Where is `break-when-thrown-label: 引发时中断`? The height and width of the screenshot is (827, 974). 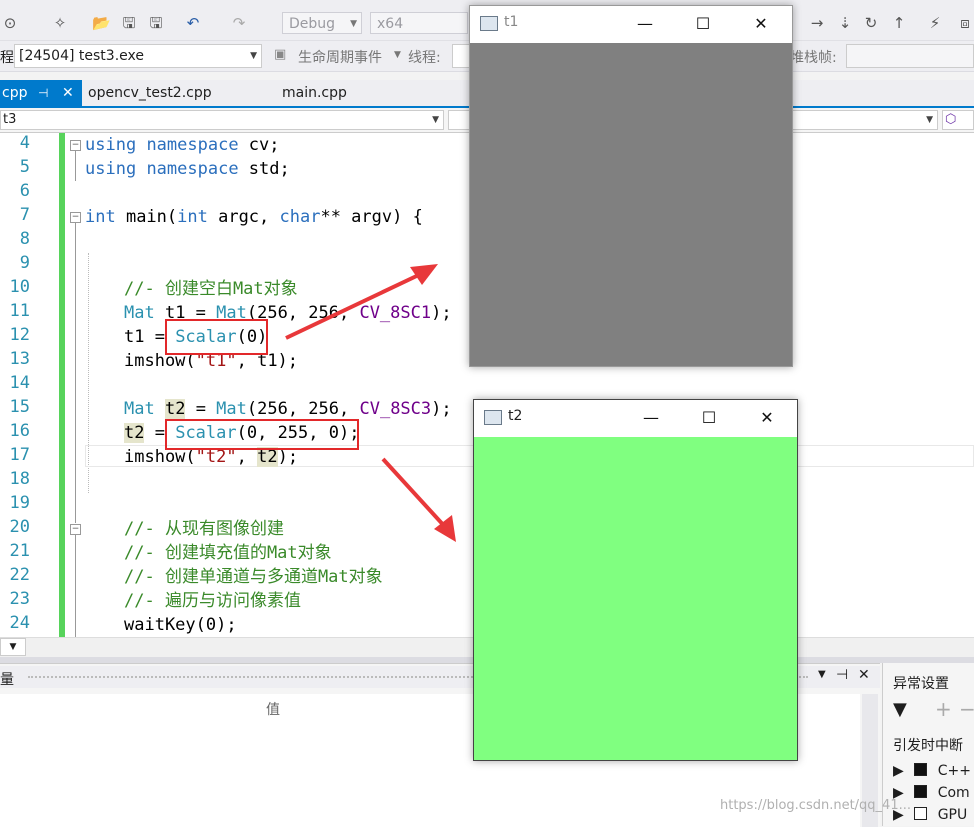 break-when-thrown-label: 引发时中断 is located at coordinates (928, 746).